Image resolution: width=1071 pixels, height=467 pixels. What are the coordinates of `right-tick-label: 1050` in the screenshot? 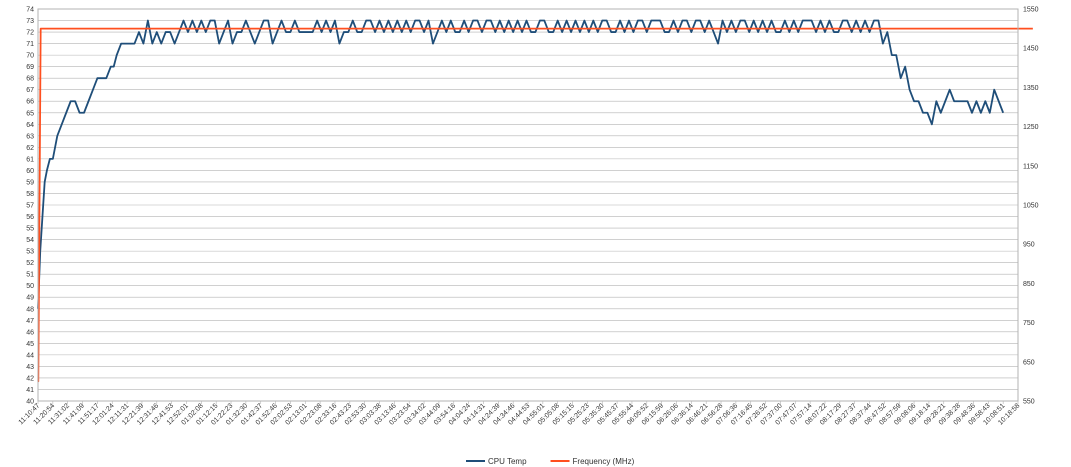 It's located at (1031, 206).